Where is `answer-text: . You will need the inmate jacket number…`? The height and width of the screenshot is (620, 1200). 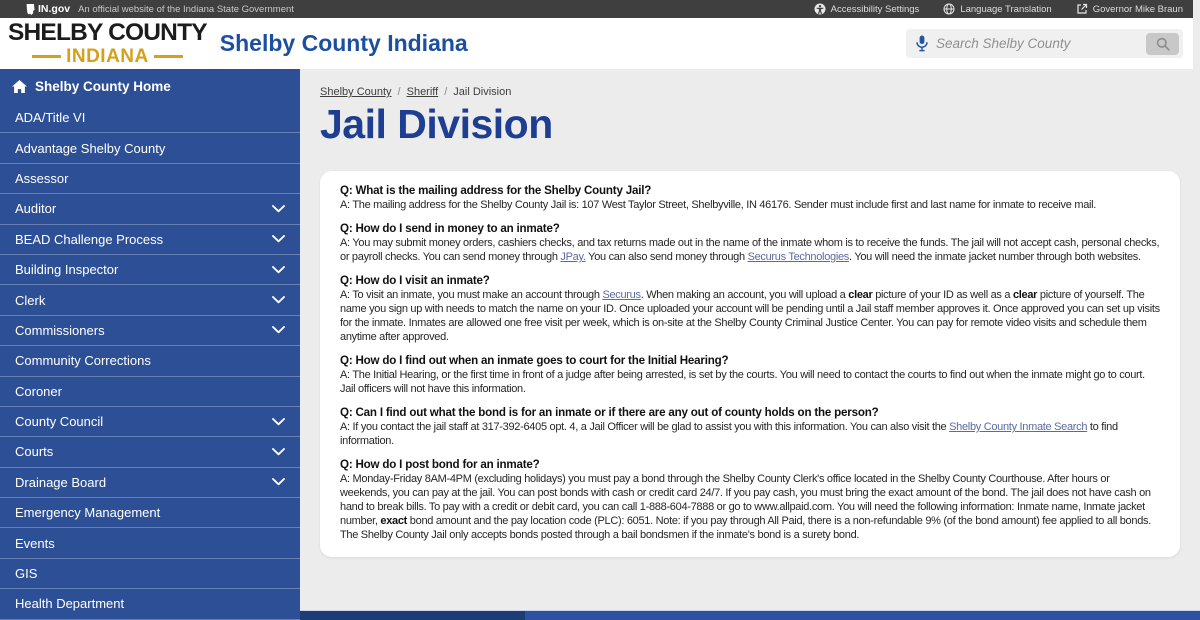 answer-text: . You will need the inmate jacket number… is located at coordinates (995, 257).